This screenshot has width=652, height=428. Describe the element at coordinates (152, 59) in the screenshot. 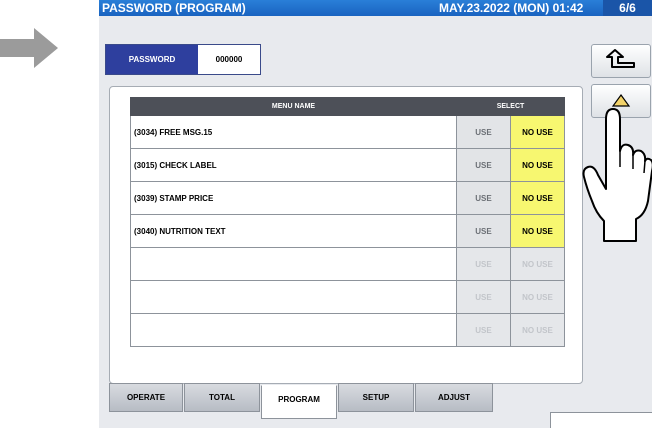

I see `password-label: PASSWORD` at that location.